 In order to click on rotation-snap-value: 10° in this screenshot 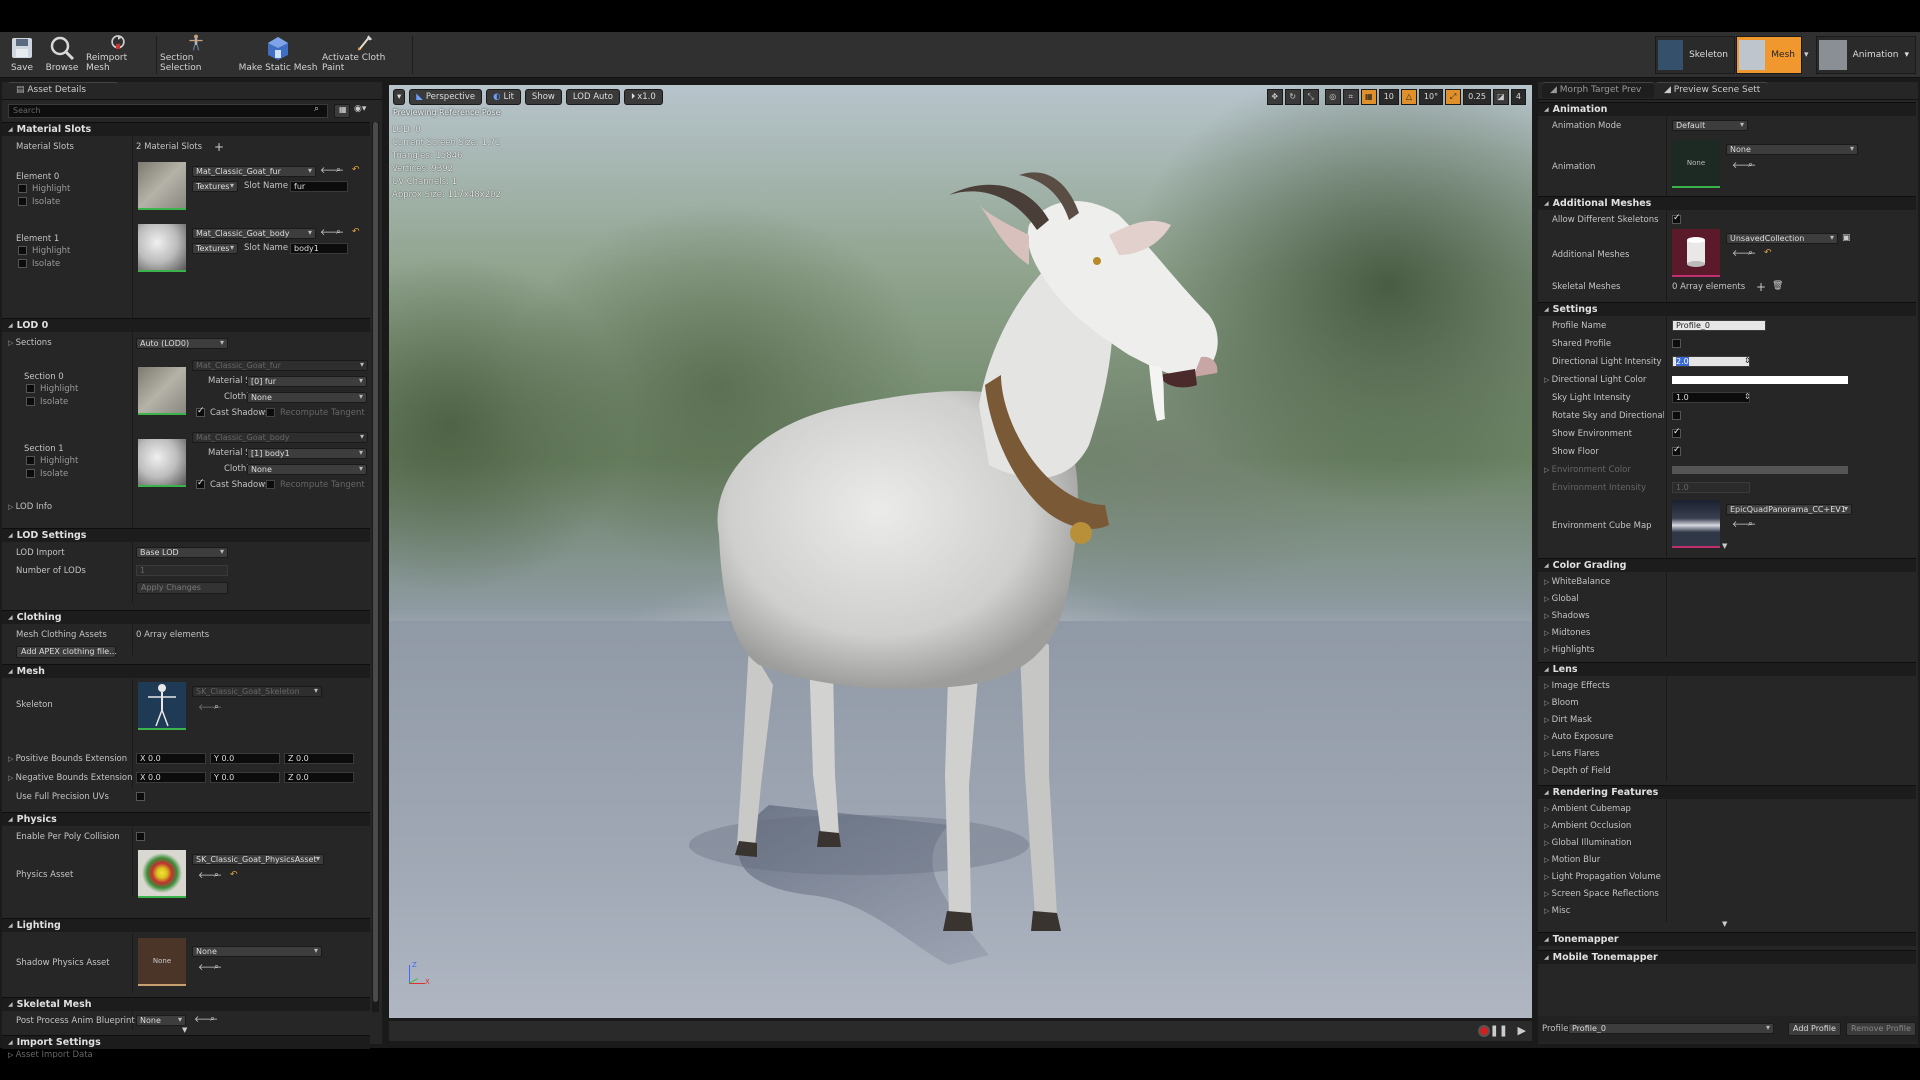, I will do `click(1431, 97)`.